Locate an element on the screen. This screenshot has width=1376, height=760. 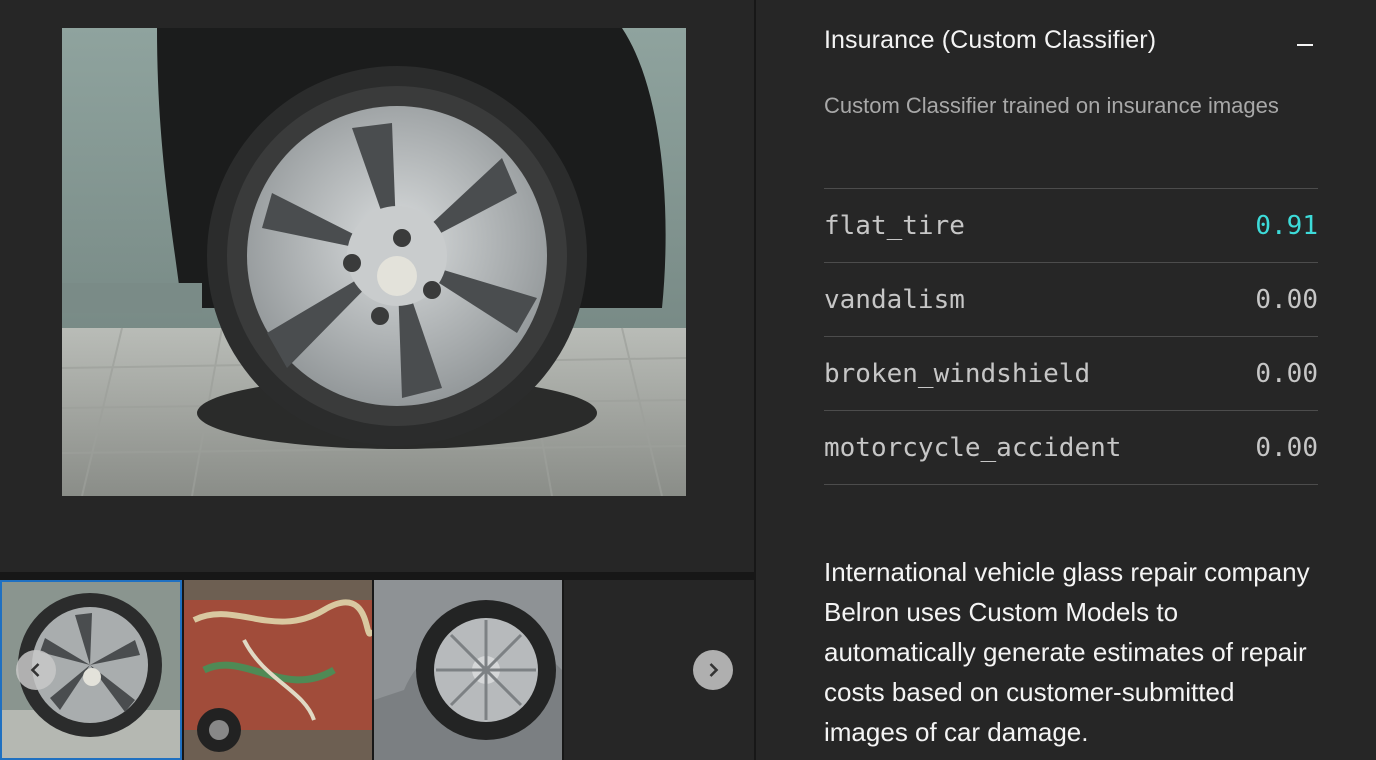
result-row: vandalism 0.00 is located at coordinates (1071, 299).